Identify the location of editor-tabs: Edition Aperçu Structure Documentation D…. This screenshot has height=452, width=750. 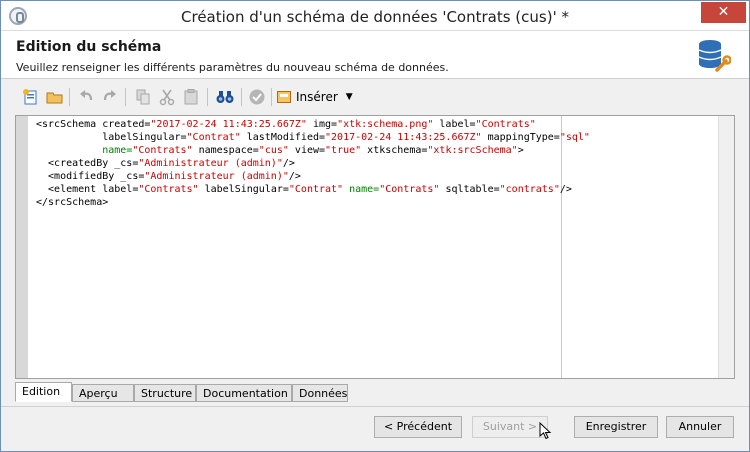
(375, 392).